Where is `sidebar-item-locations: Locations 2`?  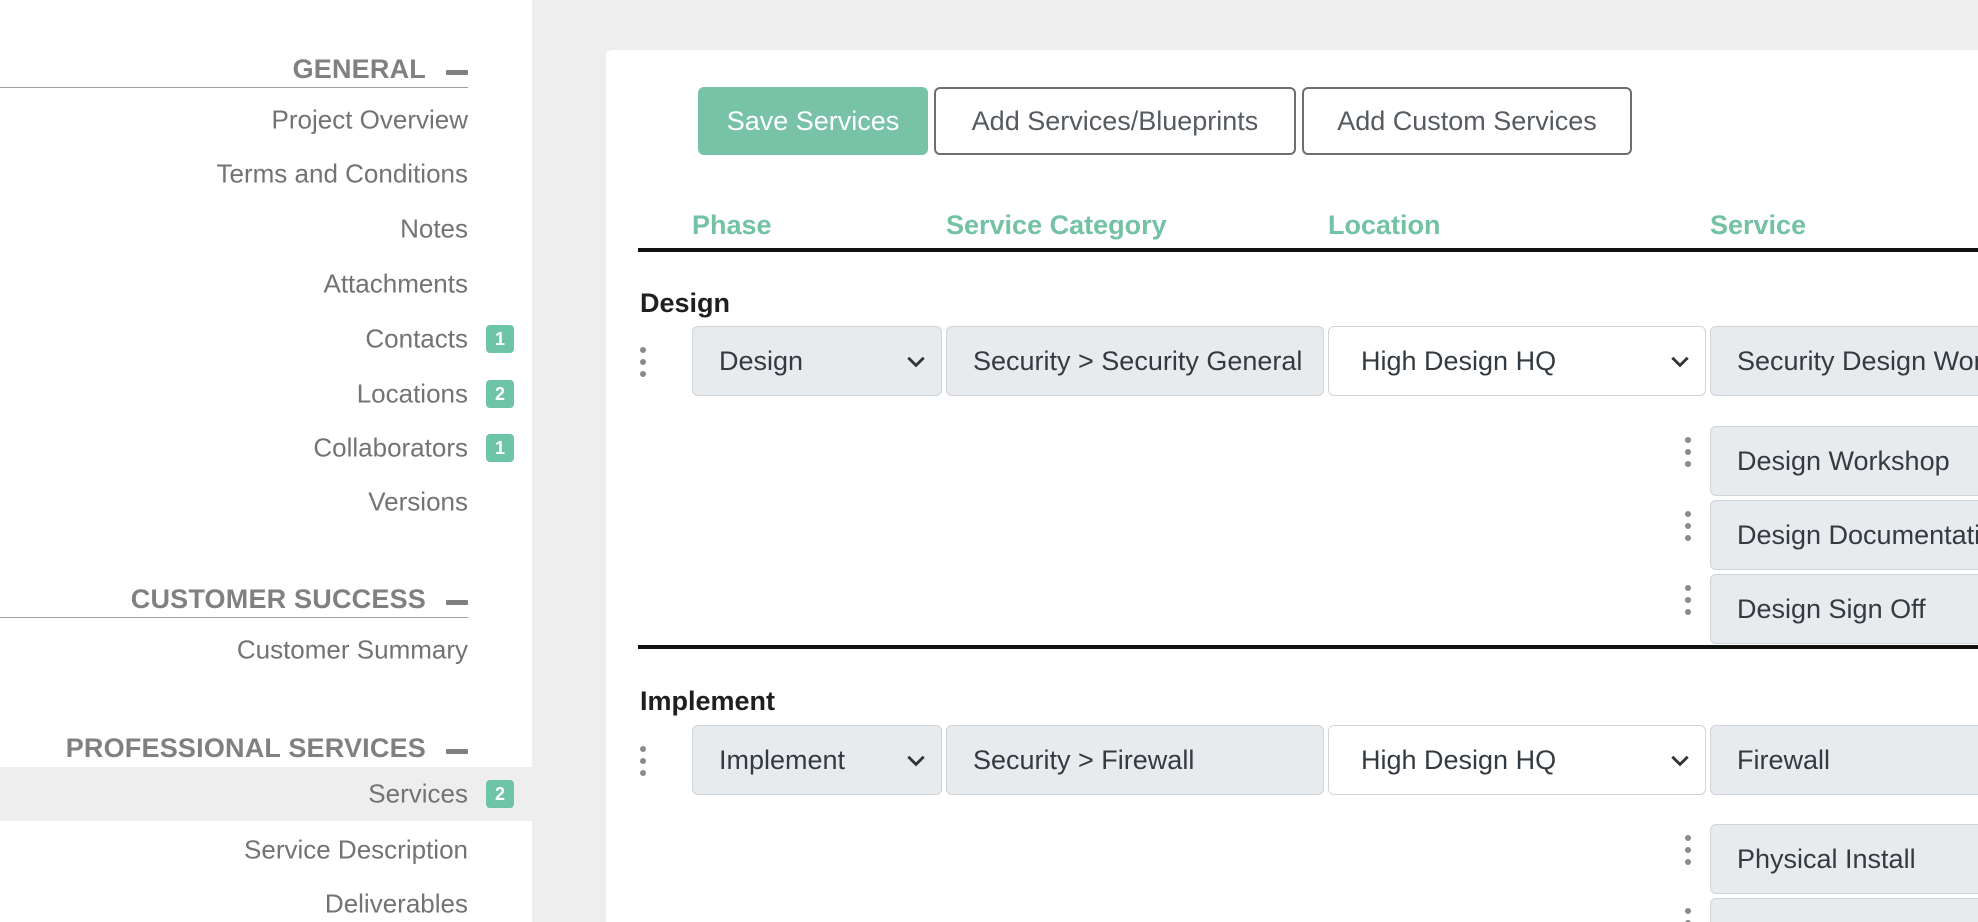
sidebar-item-locations: Locations 2 is located at coordinates (266, 394).